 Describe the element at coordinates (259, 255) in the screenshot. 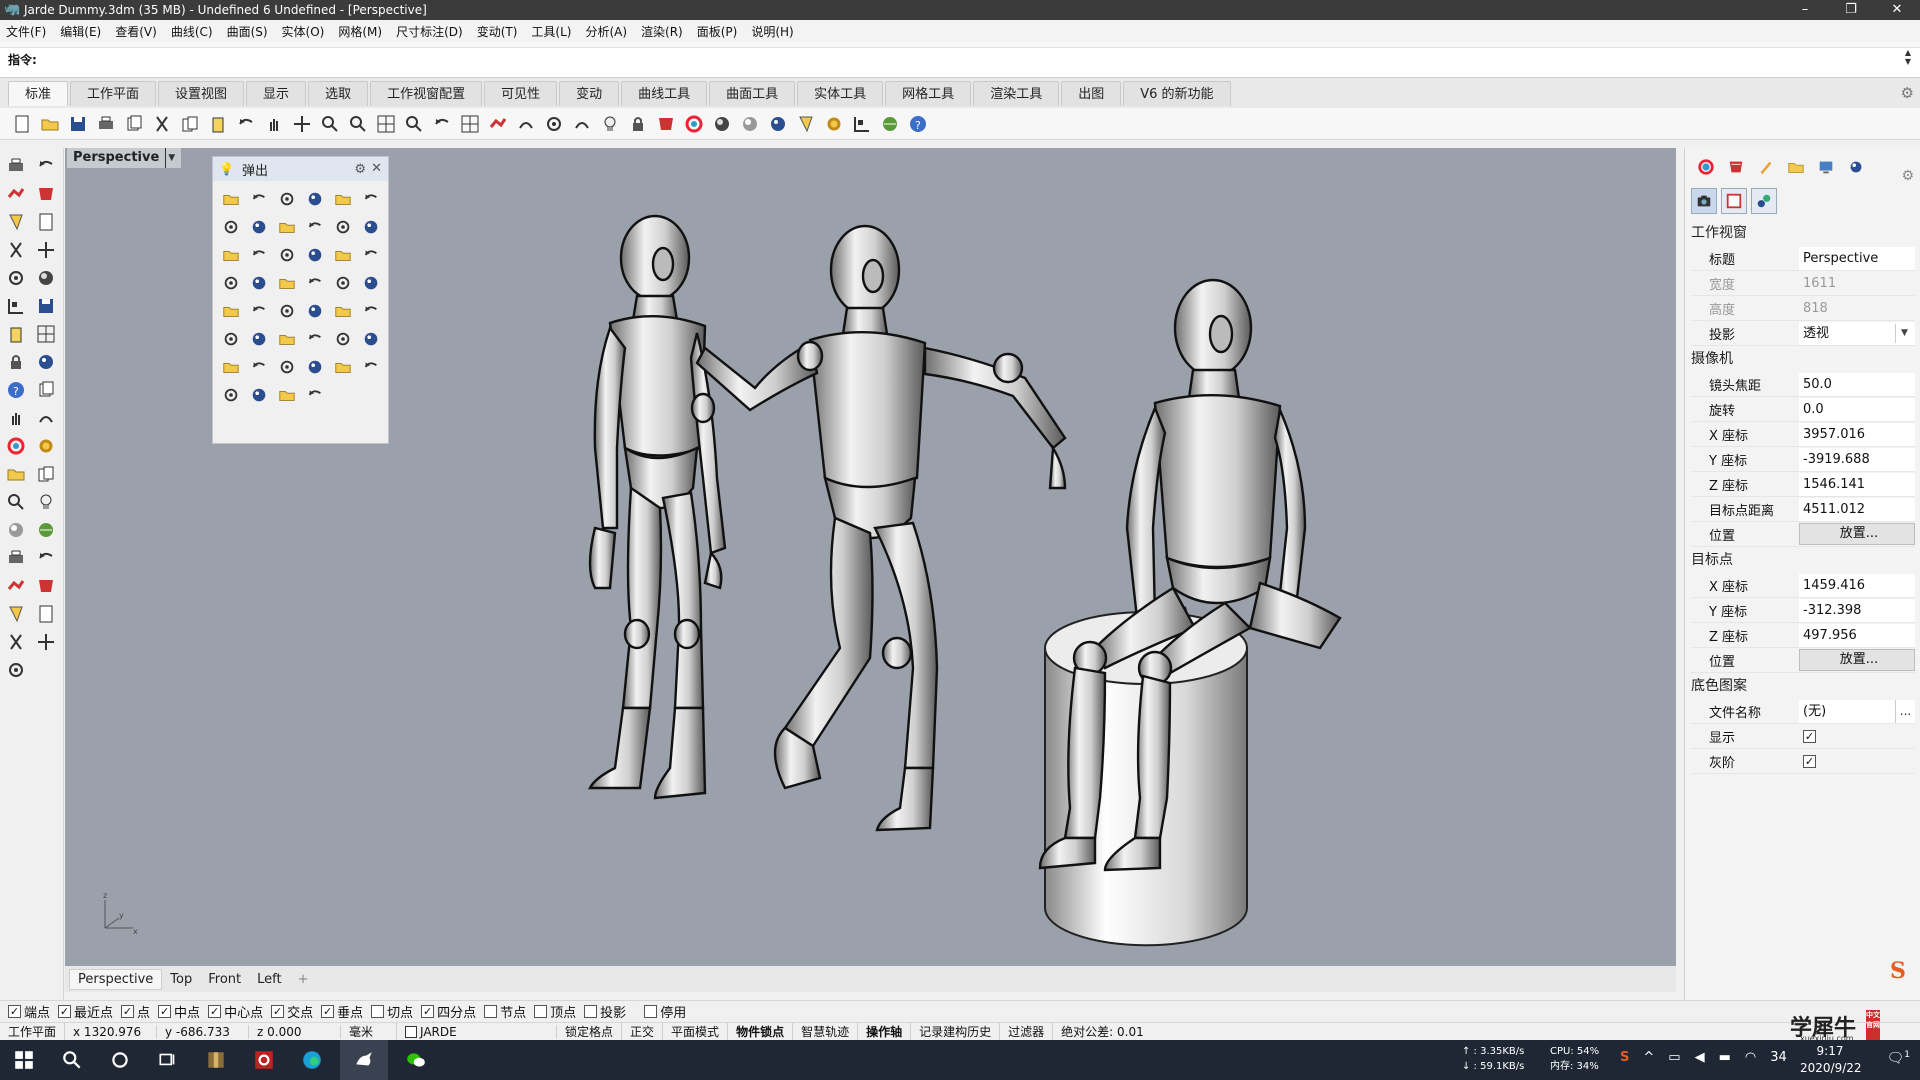

I see `popup-tool-13-icon` at that location.